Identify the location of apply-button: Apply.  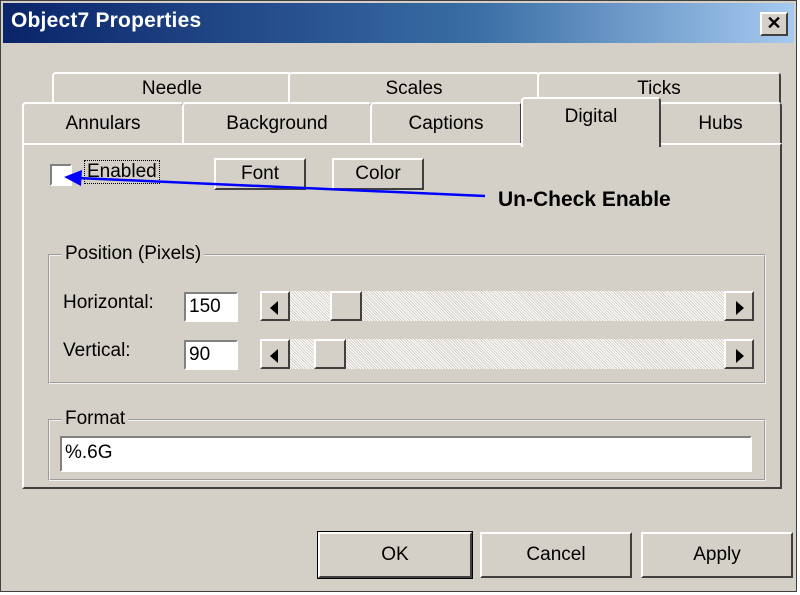
(717, 555).